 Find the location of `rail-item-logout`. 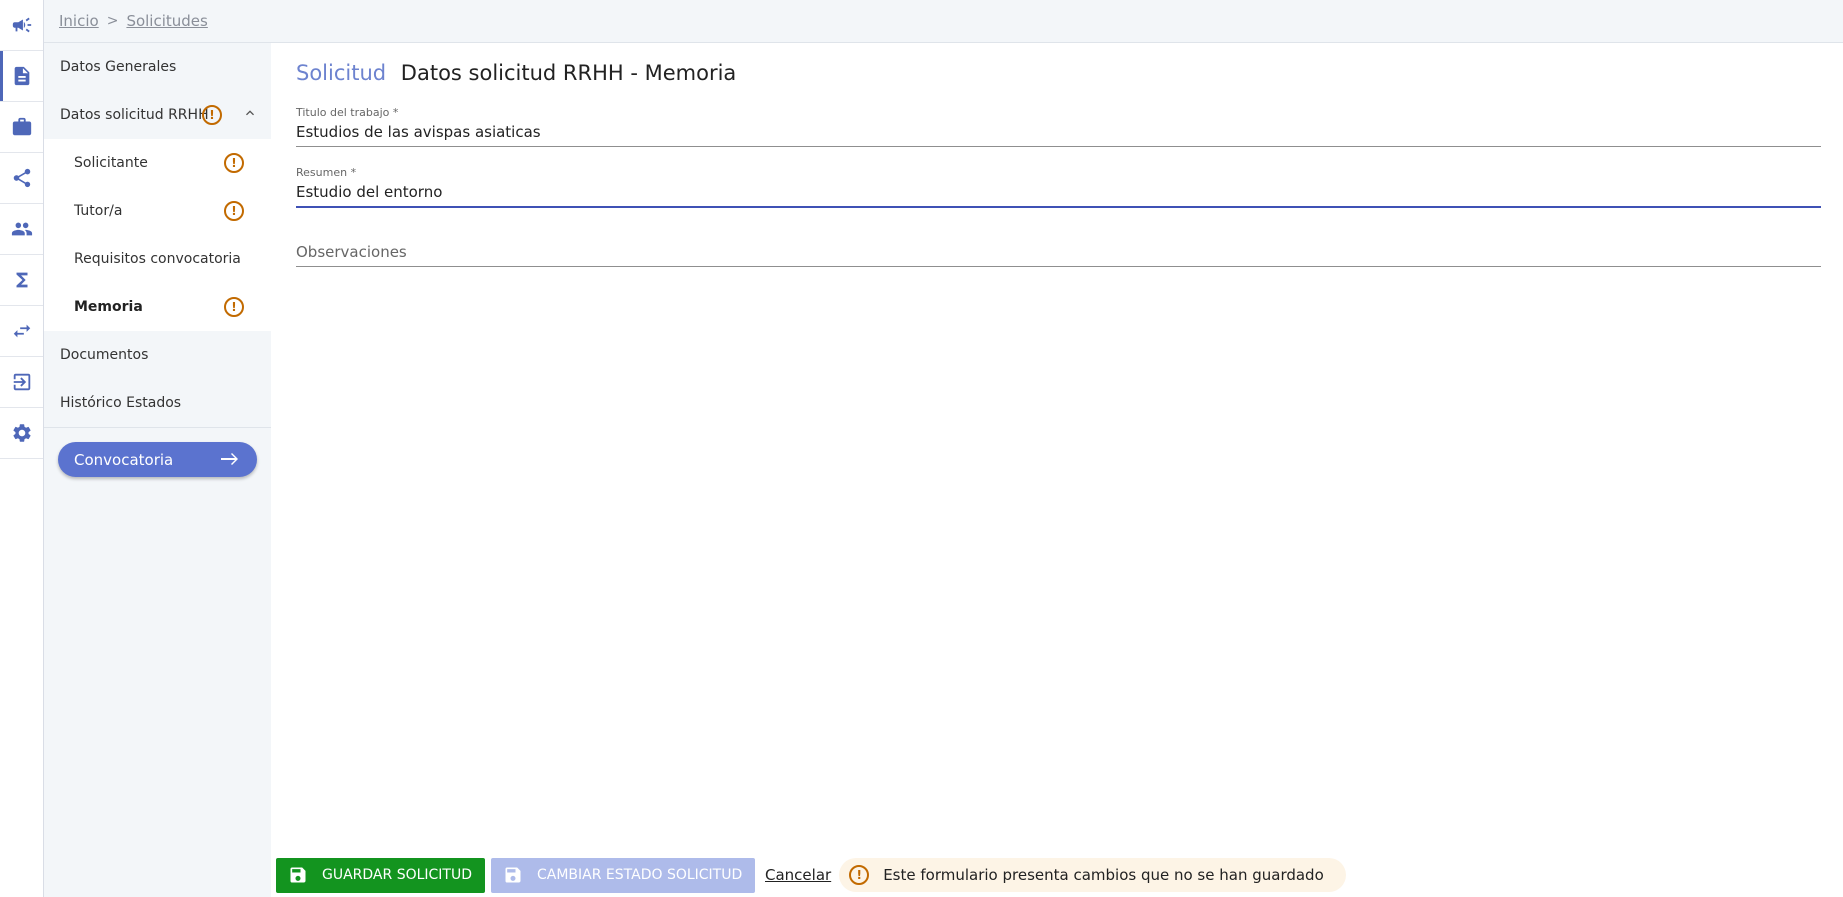

rail-item-logout is located at coordinates (21, 382).